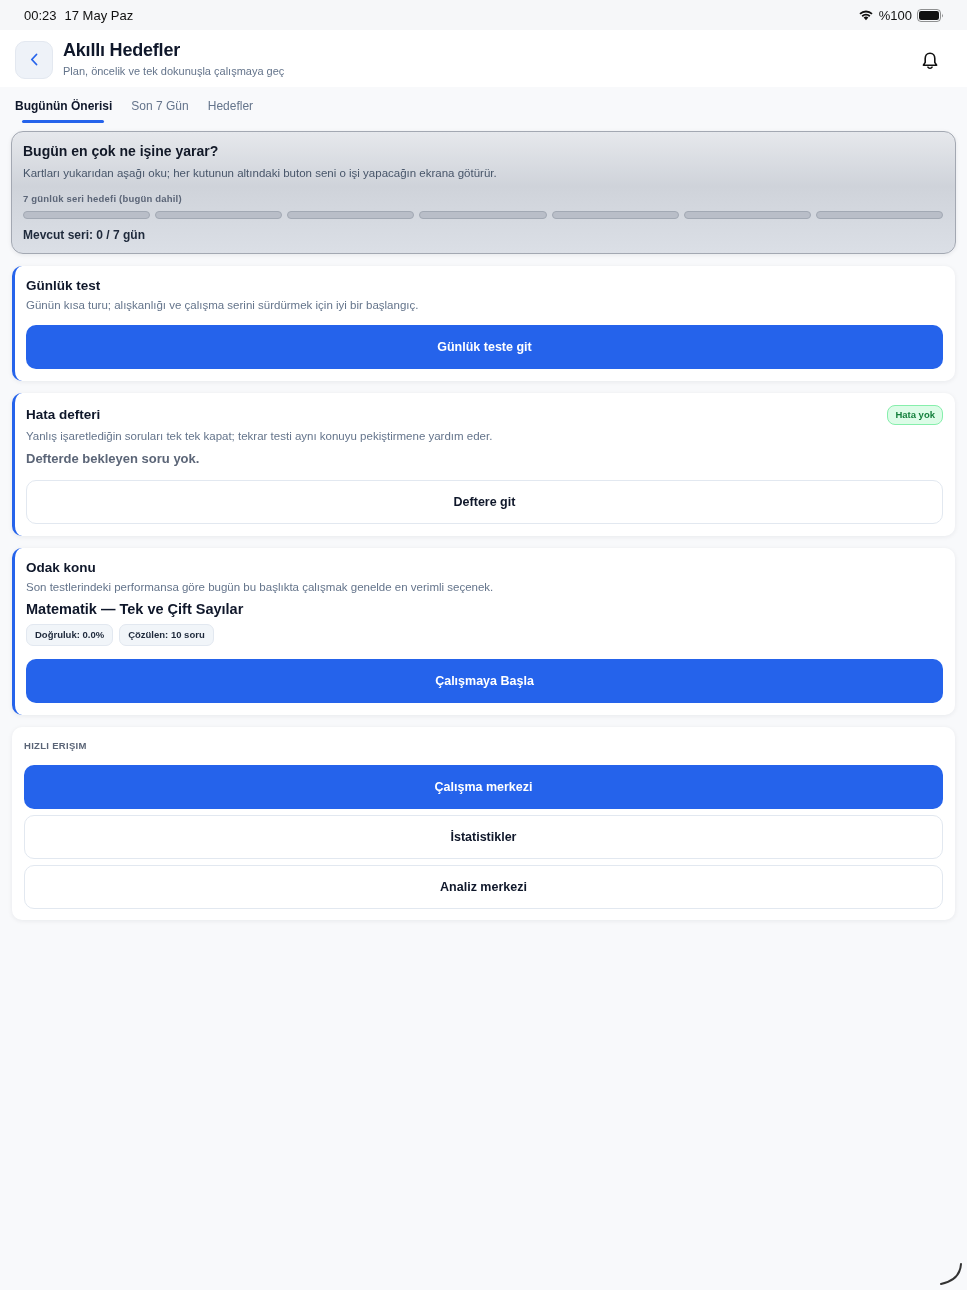  What do you see at coordinates (103, 199) in the screenshot?
I see `streak-goal-label: 7 günlük seri hedefi (bugün dahil)` at bounding box center [103, 199].